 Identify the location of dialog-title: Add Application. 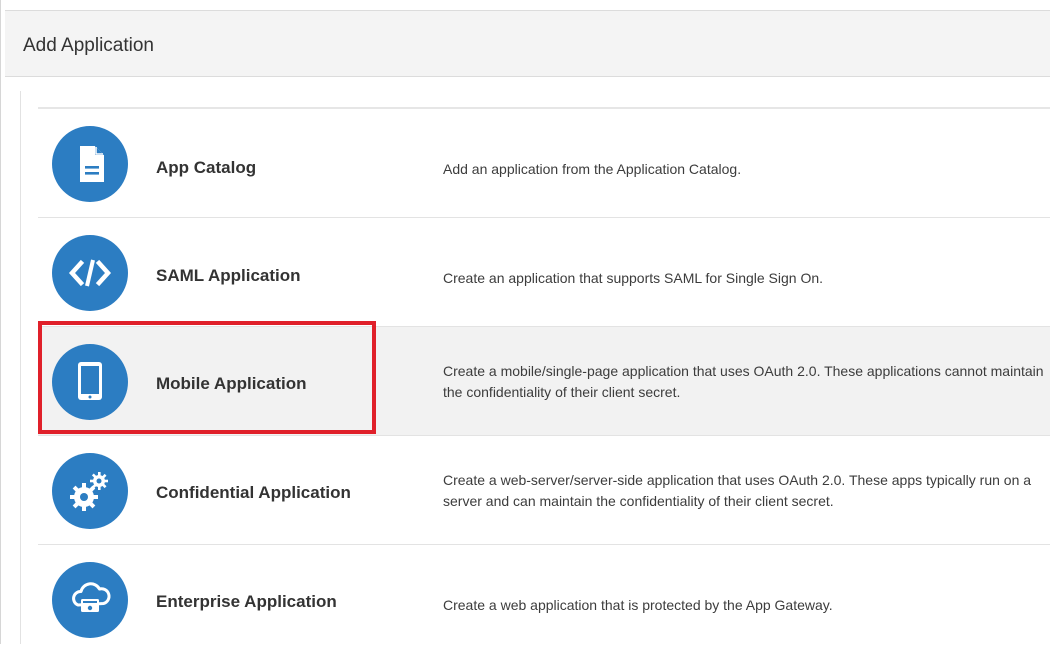
(88, 45).